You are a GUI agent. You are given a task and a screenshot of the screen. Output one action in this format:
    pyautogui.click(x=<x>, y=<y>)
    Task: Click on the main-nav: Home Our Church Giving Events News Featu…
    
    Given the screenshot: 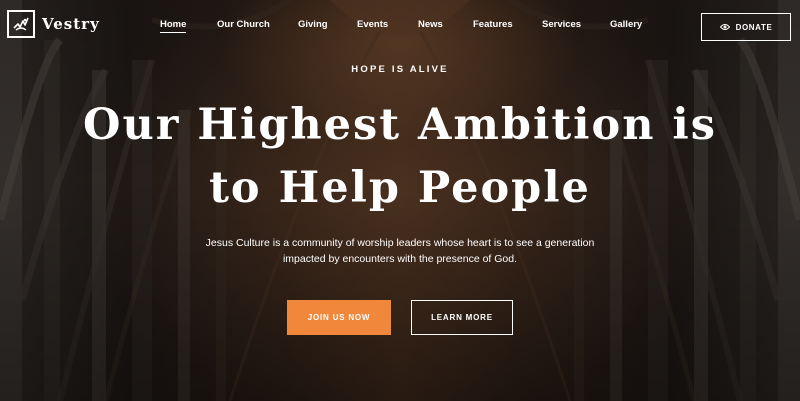 What is the action you would take?
    pyautogui.click(x=400, y=27)
    